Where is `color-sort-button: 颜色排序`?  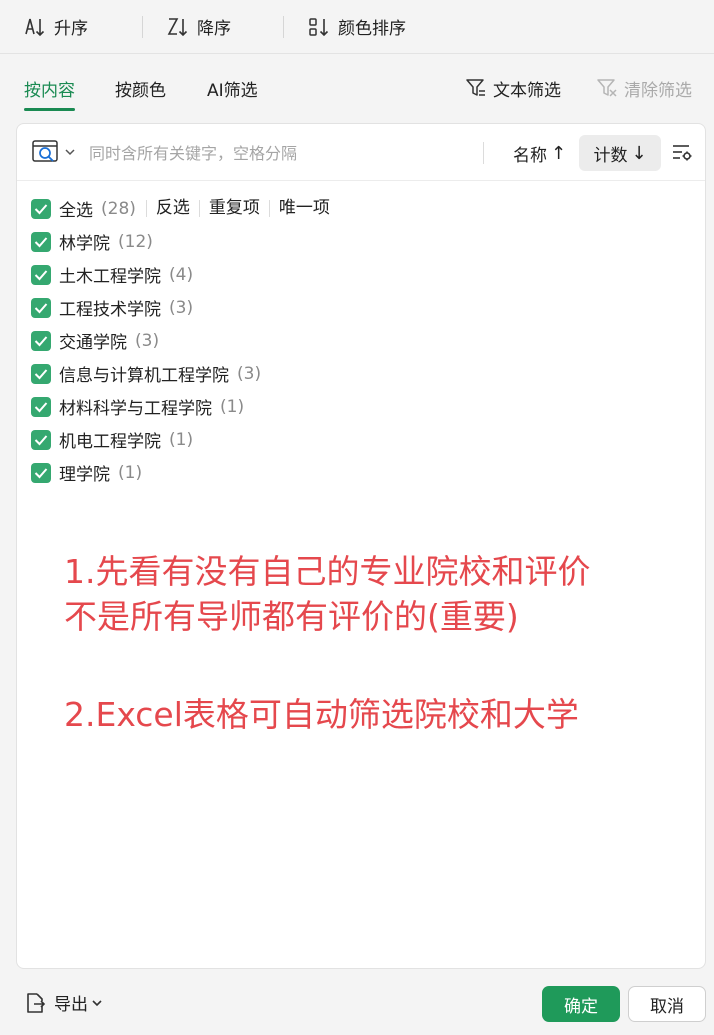
color-sort-button: 颜色排序 is located at coordinates (345, 27).